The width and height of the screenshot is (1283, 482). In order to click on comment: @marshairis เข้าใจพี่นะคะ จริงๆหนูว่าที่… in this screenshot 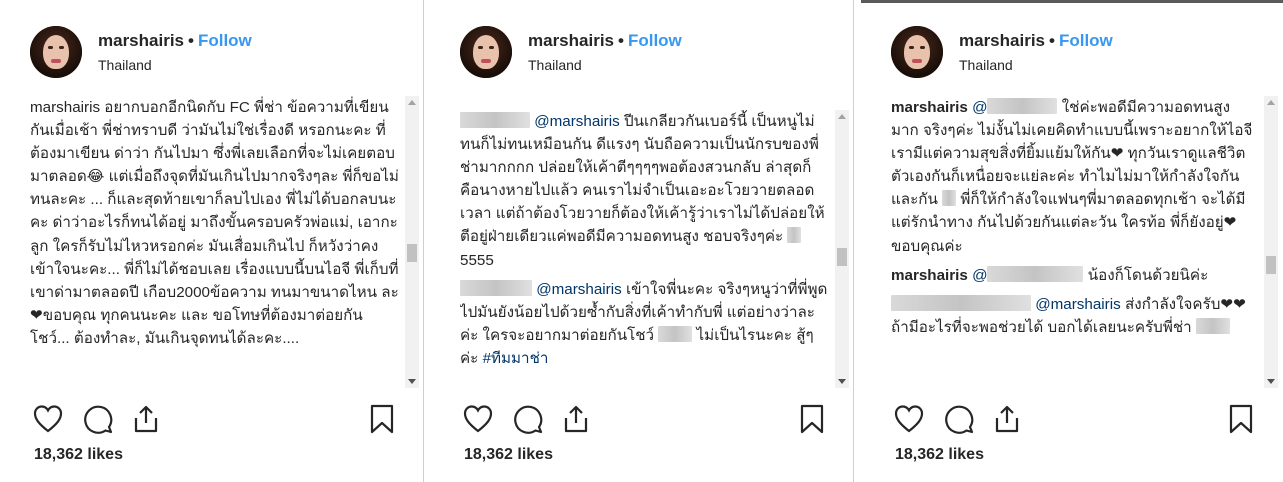, I will do `click(645, 324)`.